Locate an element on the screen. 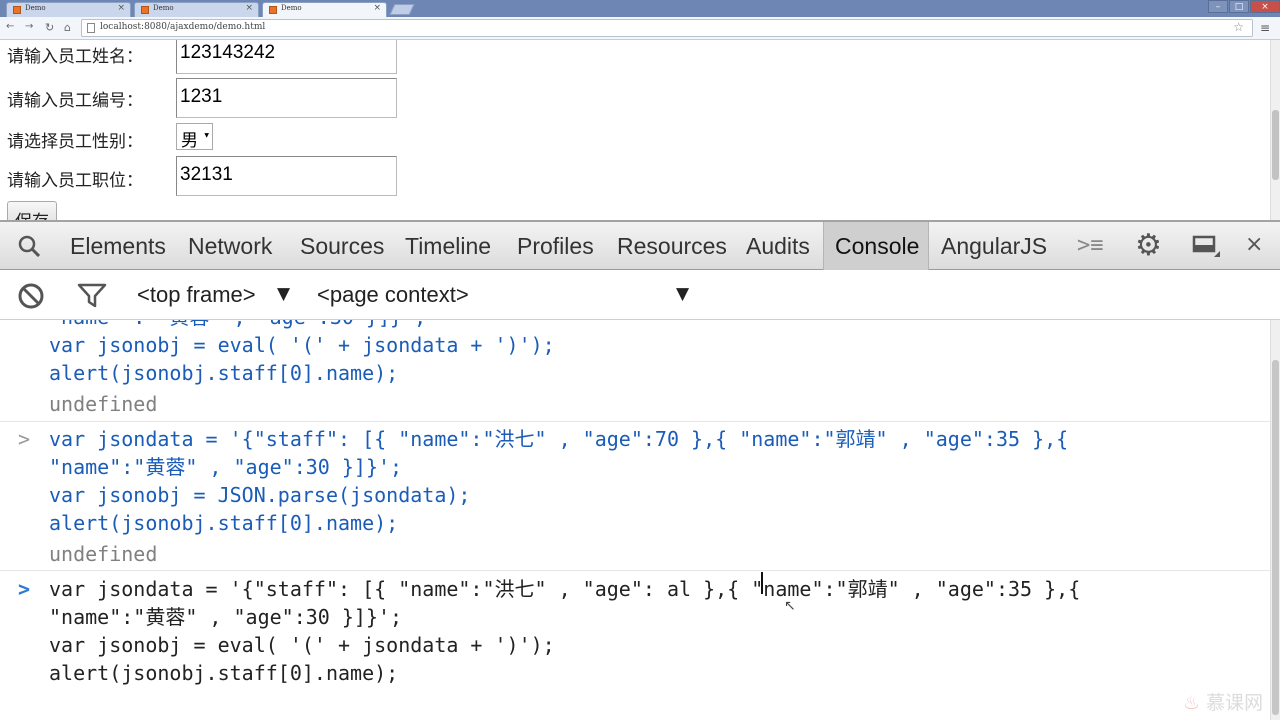 The width and height of the screenshot is (1280, 720). prompt-chevron-icon: > is located at coordinates (24, 439).